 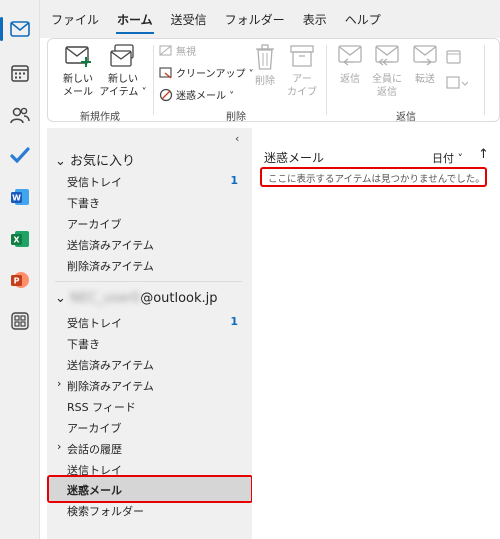 I want to click on svg-text: W, so click(x=16, y=198).